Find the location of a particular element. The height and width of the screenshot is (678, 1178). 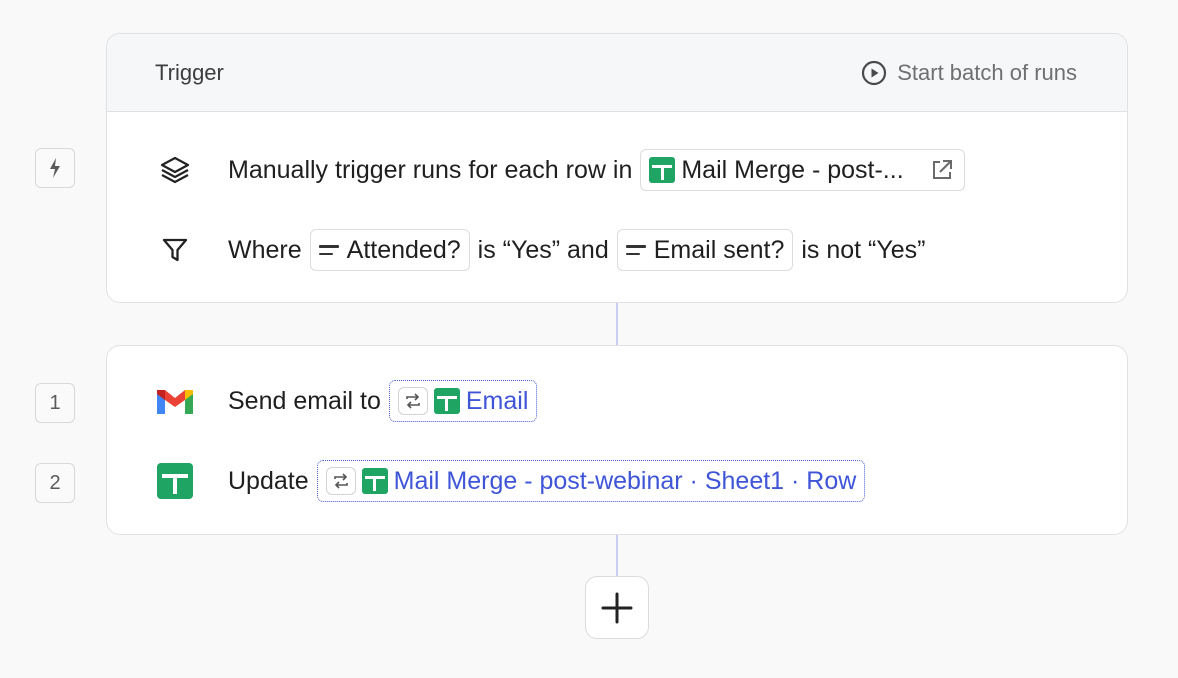

where-label: Where is located at coordinates (265, 249).